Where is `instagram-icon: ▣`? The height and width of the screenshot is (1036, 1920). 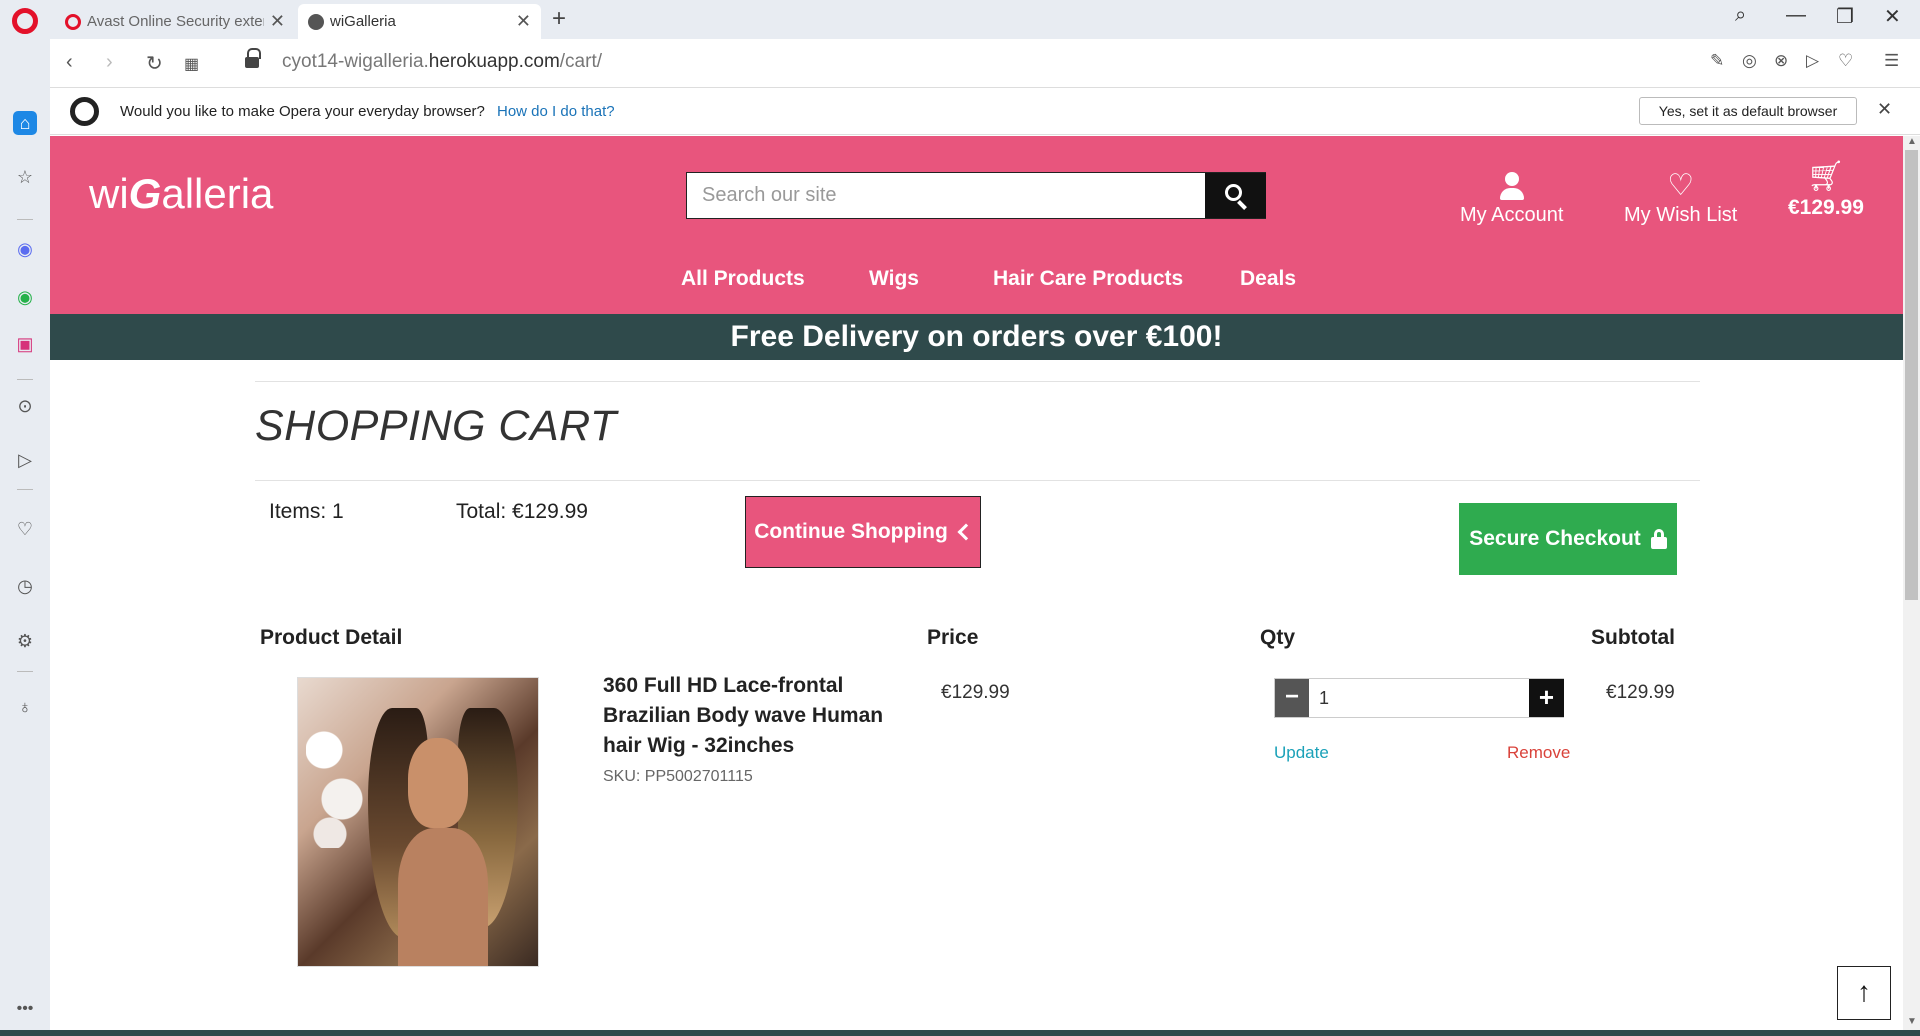
instagram-icon: ▣ is located at coordinates (25, 344).